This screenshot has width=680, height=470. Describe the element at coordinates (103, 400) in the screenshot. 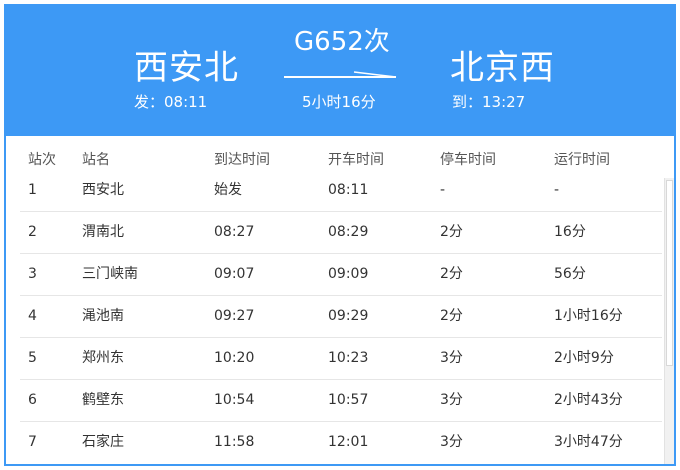

I see `station-name: 鹤壁东` at that location.